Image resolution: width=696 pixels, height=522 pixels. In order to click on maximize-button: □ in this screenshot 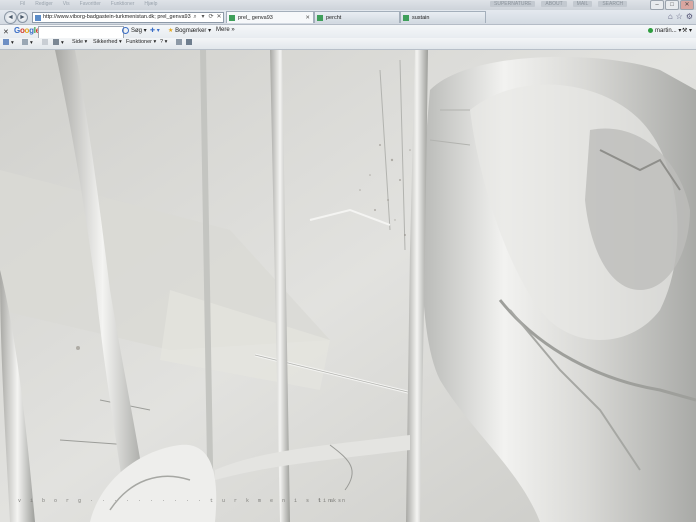, I will do `click(672, 5)`.